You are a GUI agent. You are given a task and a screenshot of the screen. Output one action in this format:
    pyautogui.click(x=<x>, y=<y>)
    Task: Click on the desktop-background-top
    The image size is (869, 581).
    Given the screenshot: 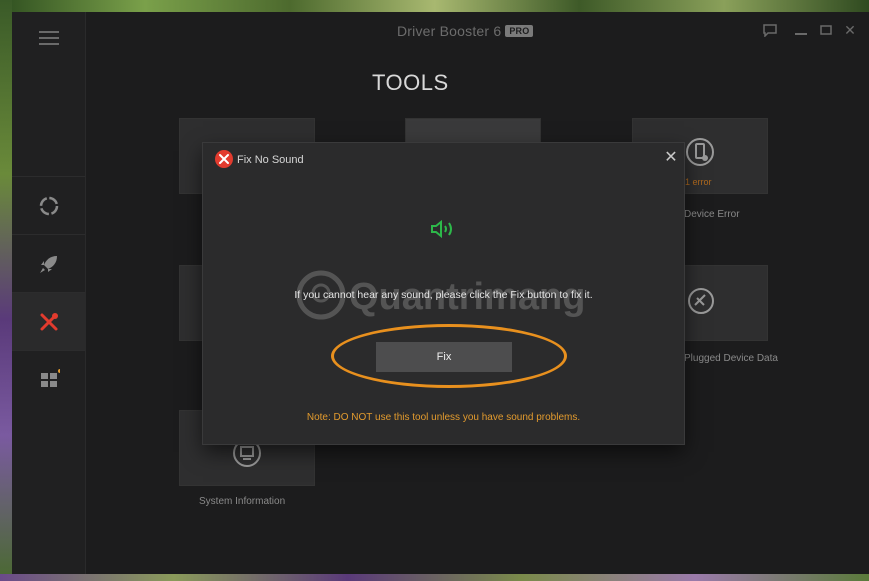 What is the action you would take?
    pyautogui.click(x=434, y=6)
    